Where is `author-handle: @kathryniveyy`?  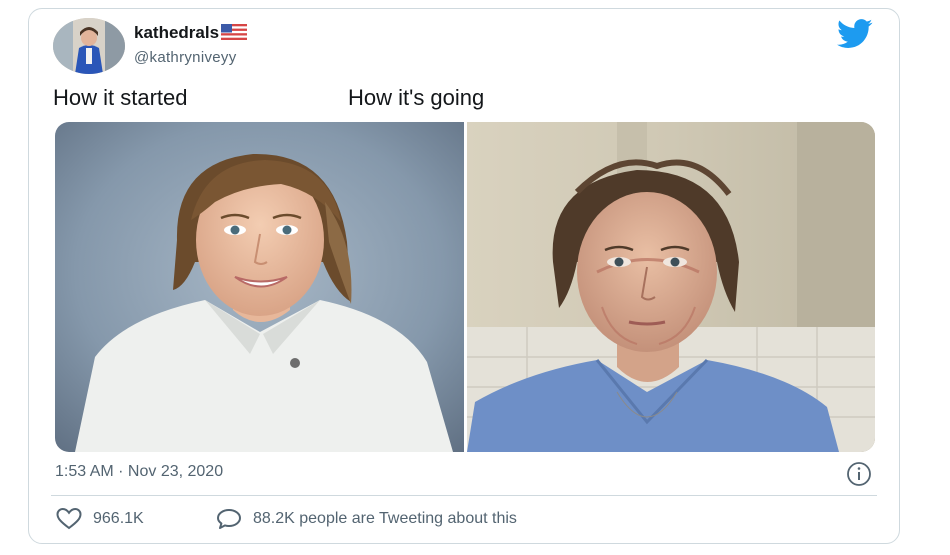
author-handle: @kathryniveyy is located at coordinates (185, 57).